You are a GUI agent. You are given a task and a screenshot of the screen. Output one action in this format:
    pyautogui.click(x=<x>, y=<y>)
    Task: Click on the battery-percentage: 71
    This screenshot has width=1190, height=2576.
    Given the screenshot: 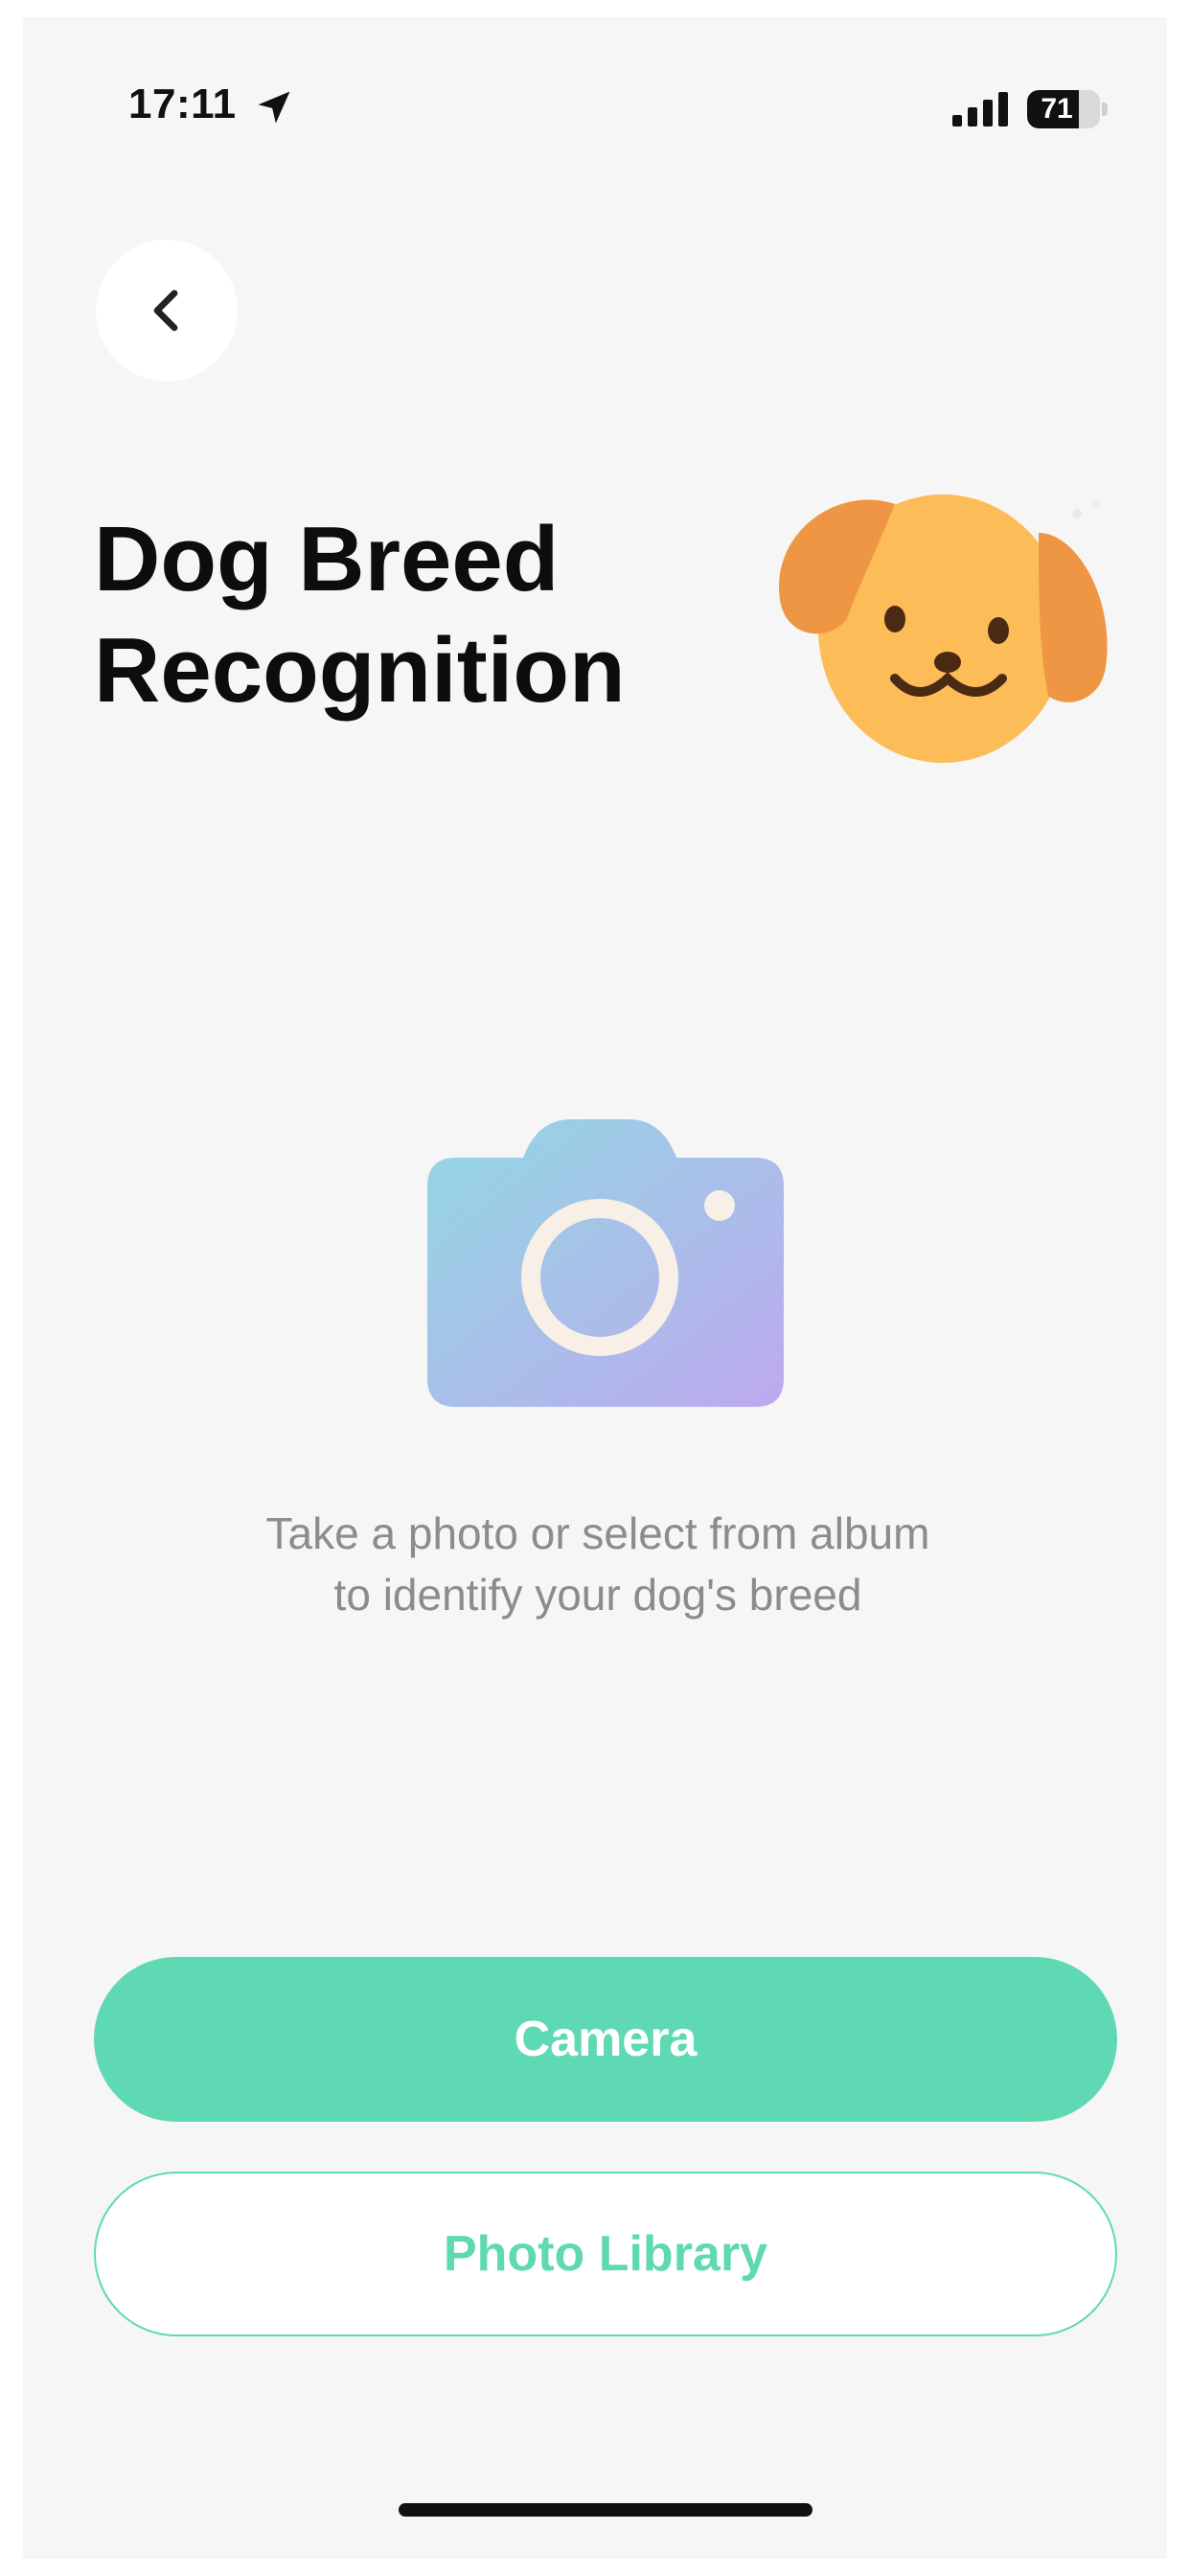 What is the action you would take?
    pyautogui.click(x=1057, y=109)
    